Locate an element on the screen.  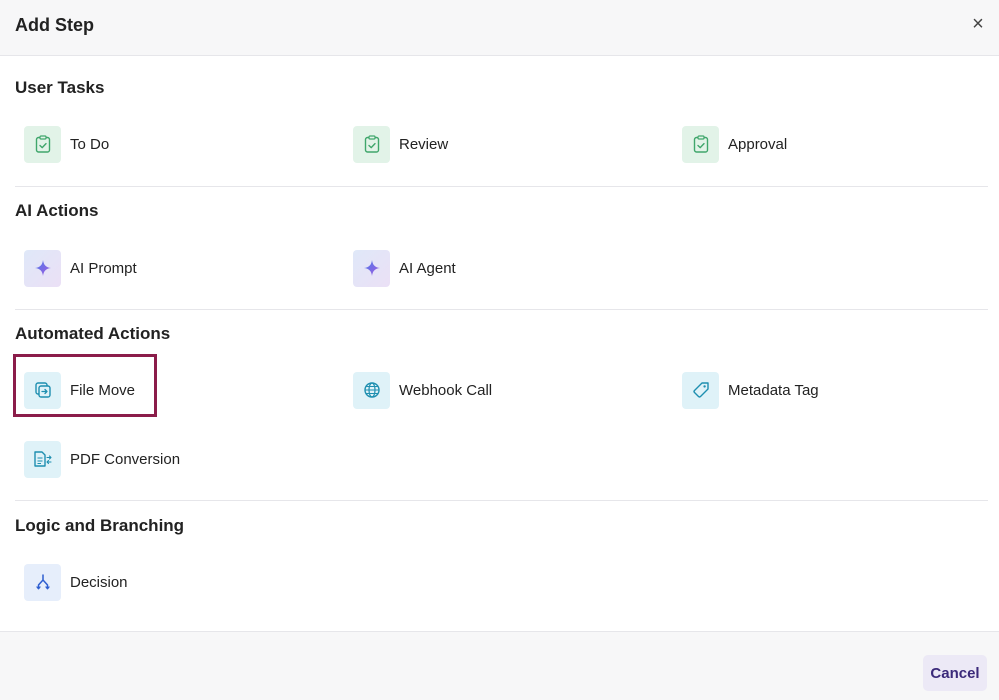
step-file-move: File Move is located at coordinates (79, 390).